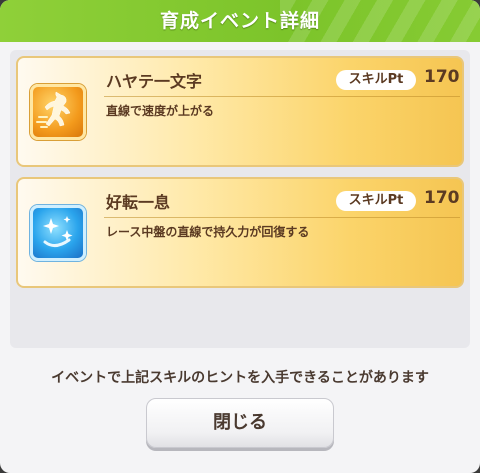 The width and height of the screenshot is (480, 473). I want to click on dialog-header: 育成イベント詳細, so click(240, 21).